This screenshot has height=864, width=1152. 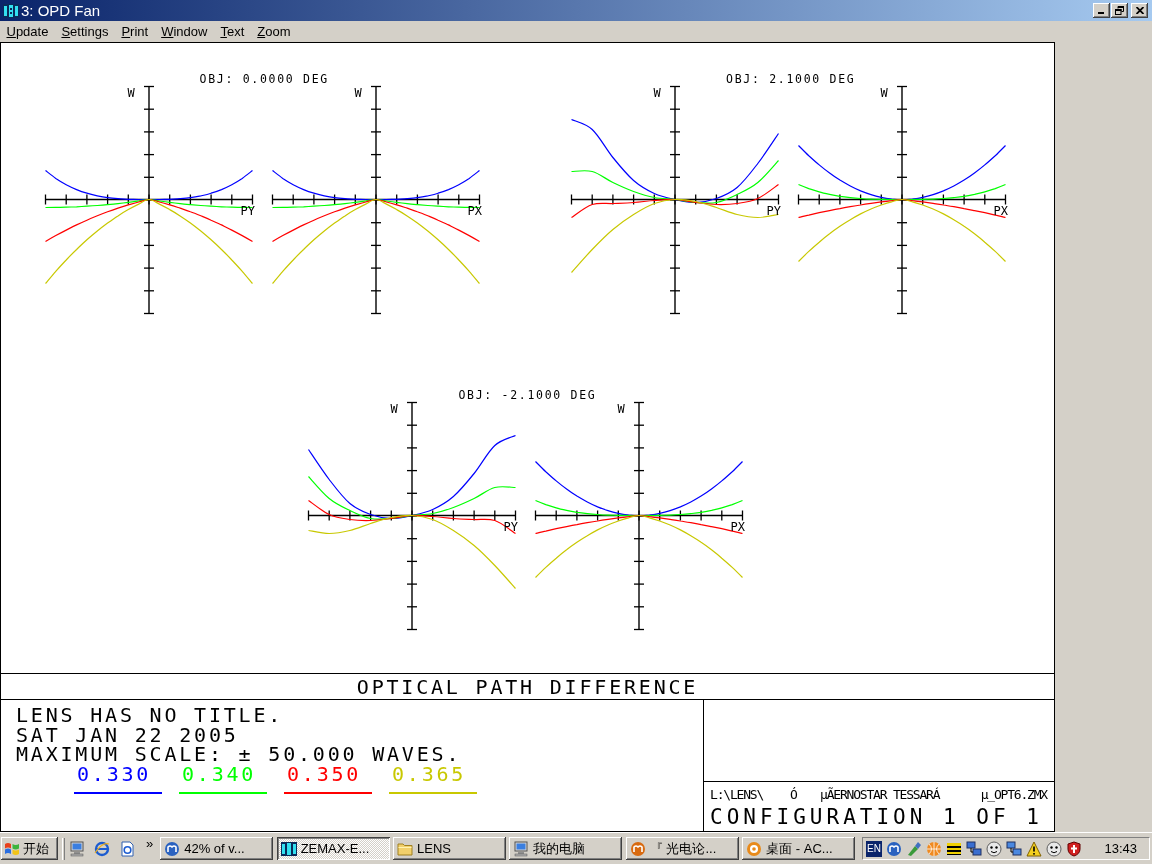 I want to click on clock: 13:43, so click(x=1120, y=848).